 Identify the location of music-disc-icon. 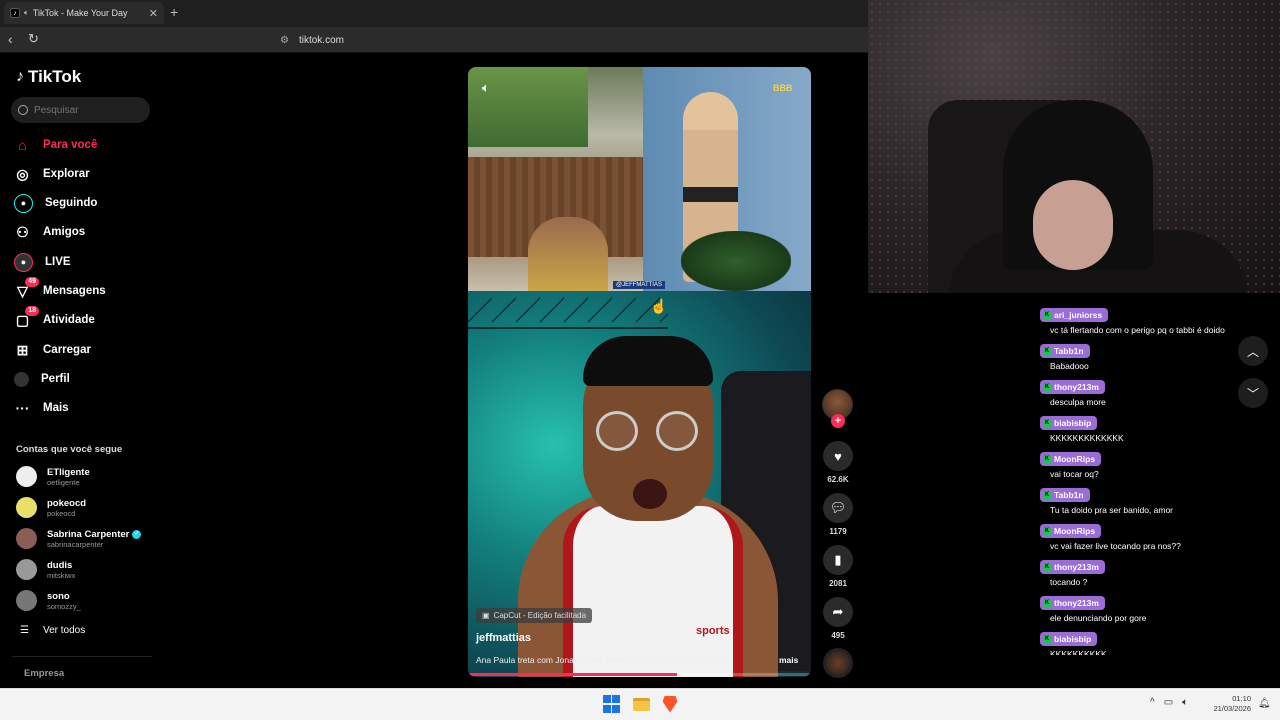
(838, 663).